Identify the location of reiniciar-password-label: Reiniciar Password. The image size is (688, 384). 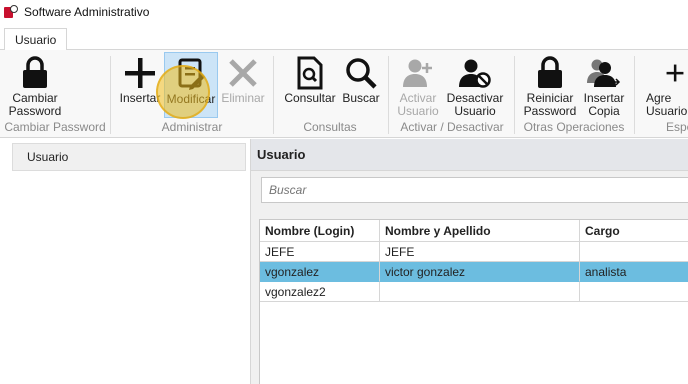
(550, 104).